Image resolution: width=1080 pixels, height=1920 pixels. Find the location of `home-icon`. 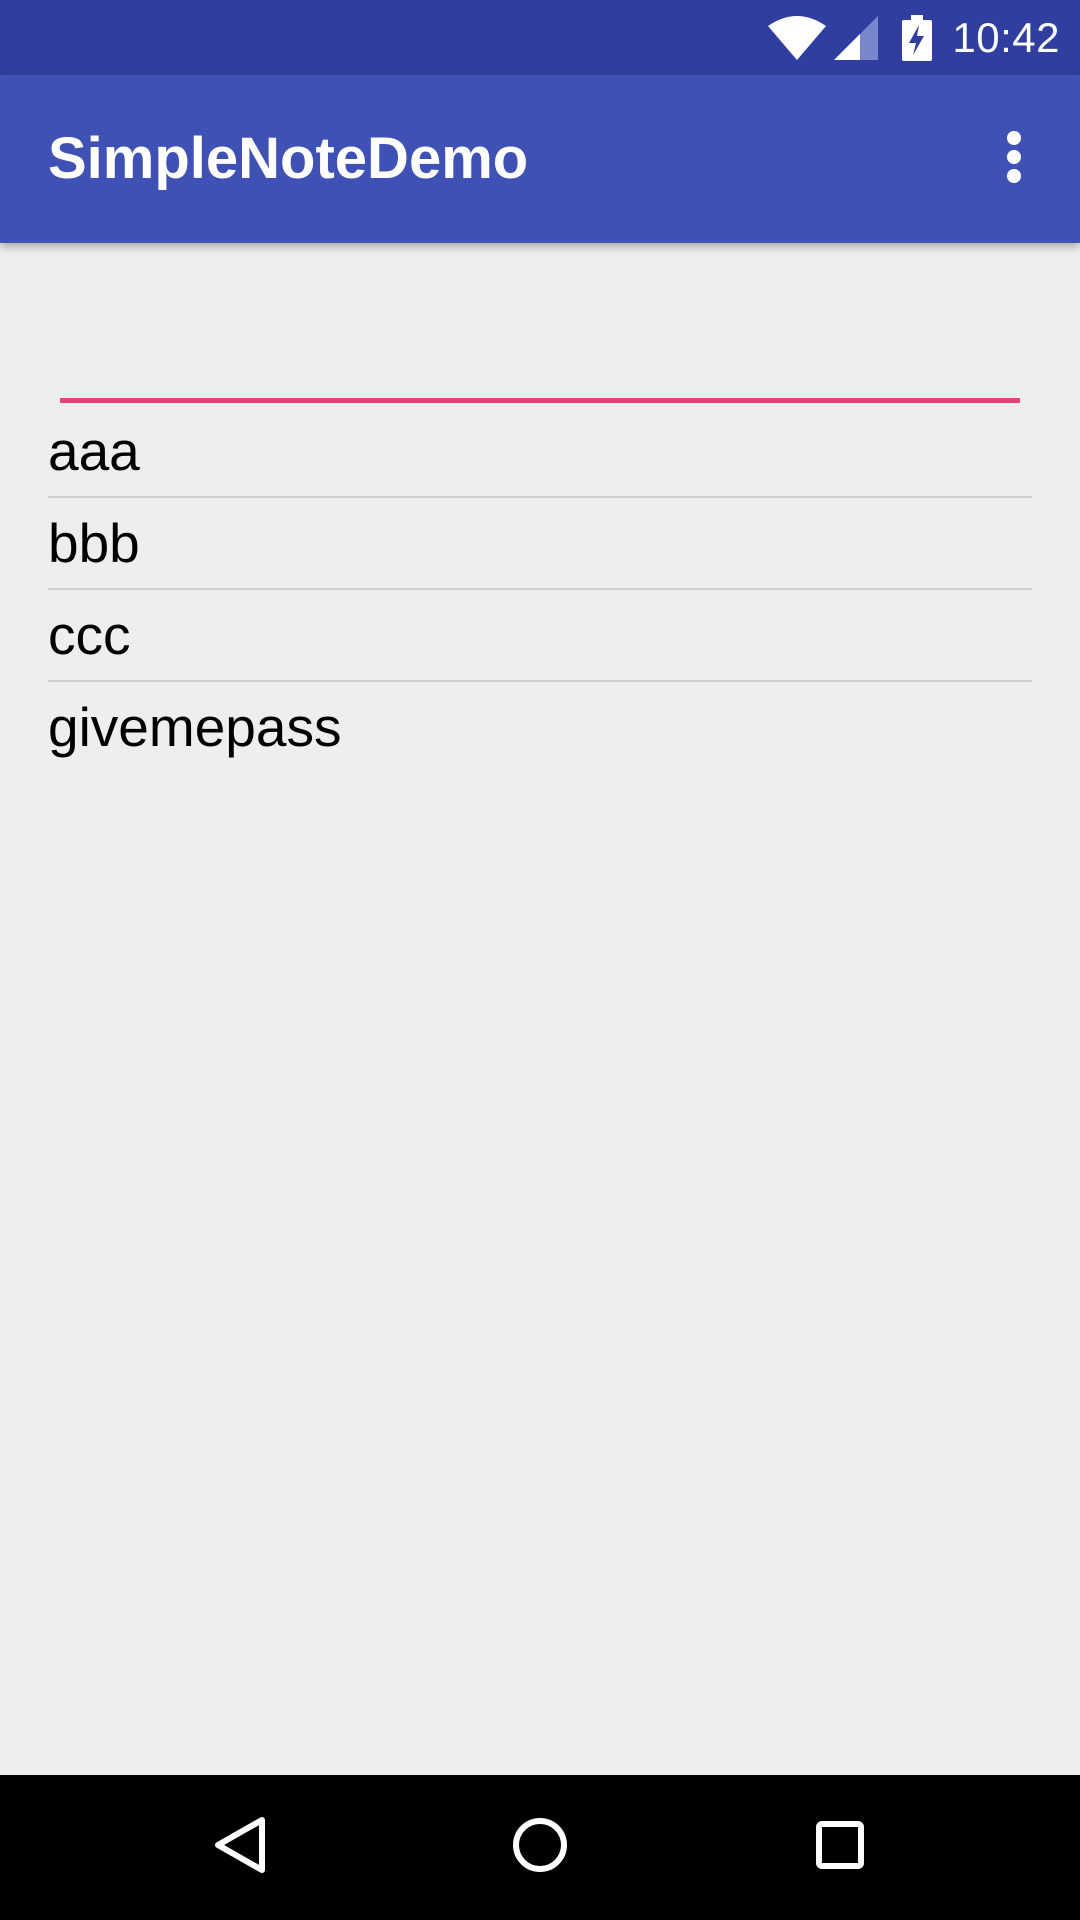

home-icon is located at coordinates (540, 1847).